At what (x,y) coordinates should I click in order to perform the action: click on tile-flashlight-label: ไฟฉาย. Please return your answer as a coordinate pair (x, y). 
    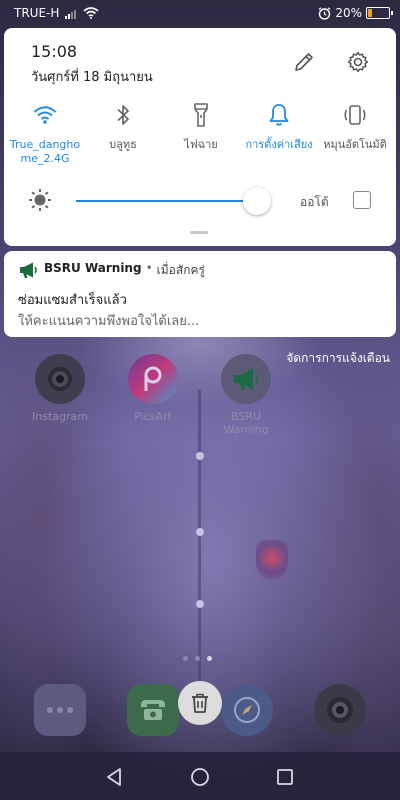
    Looking at the image, I should click on (201, 144).